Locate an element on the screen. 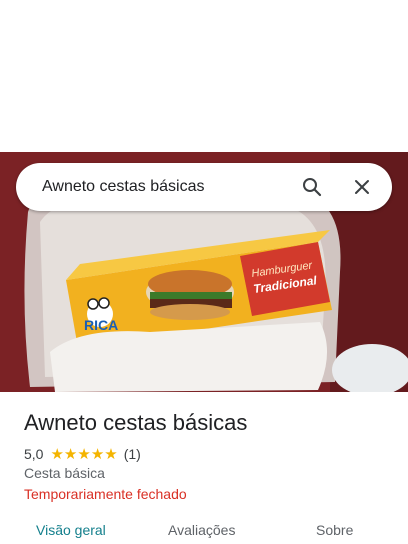 The width and height of the screenshot is (408, 544). rating-stars: ★ ★ ★ ★ ★ is located at coordinates (83, 454).